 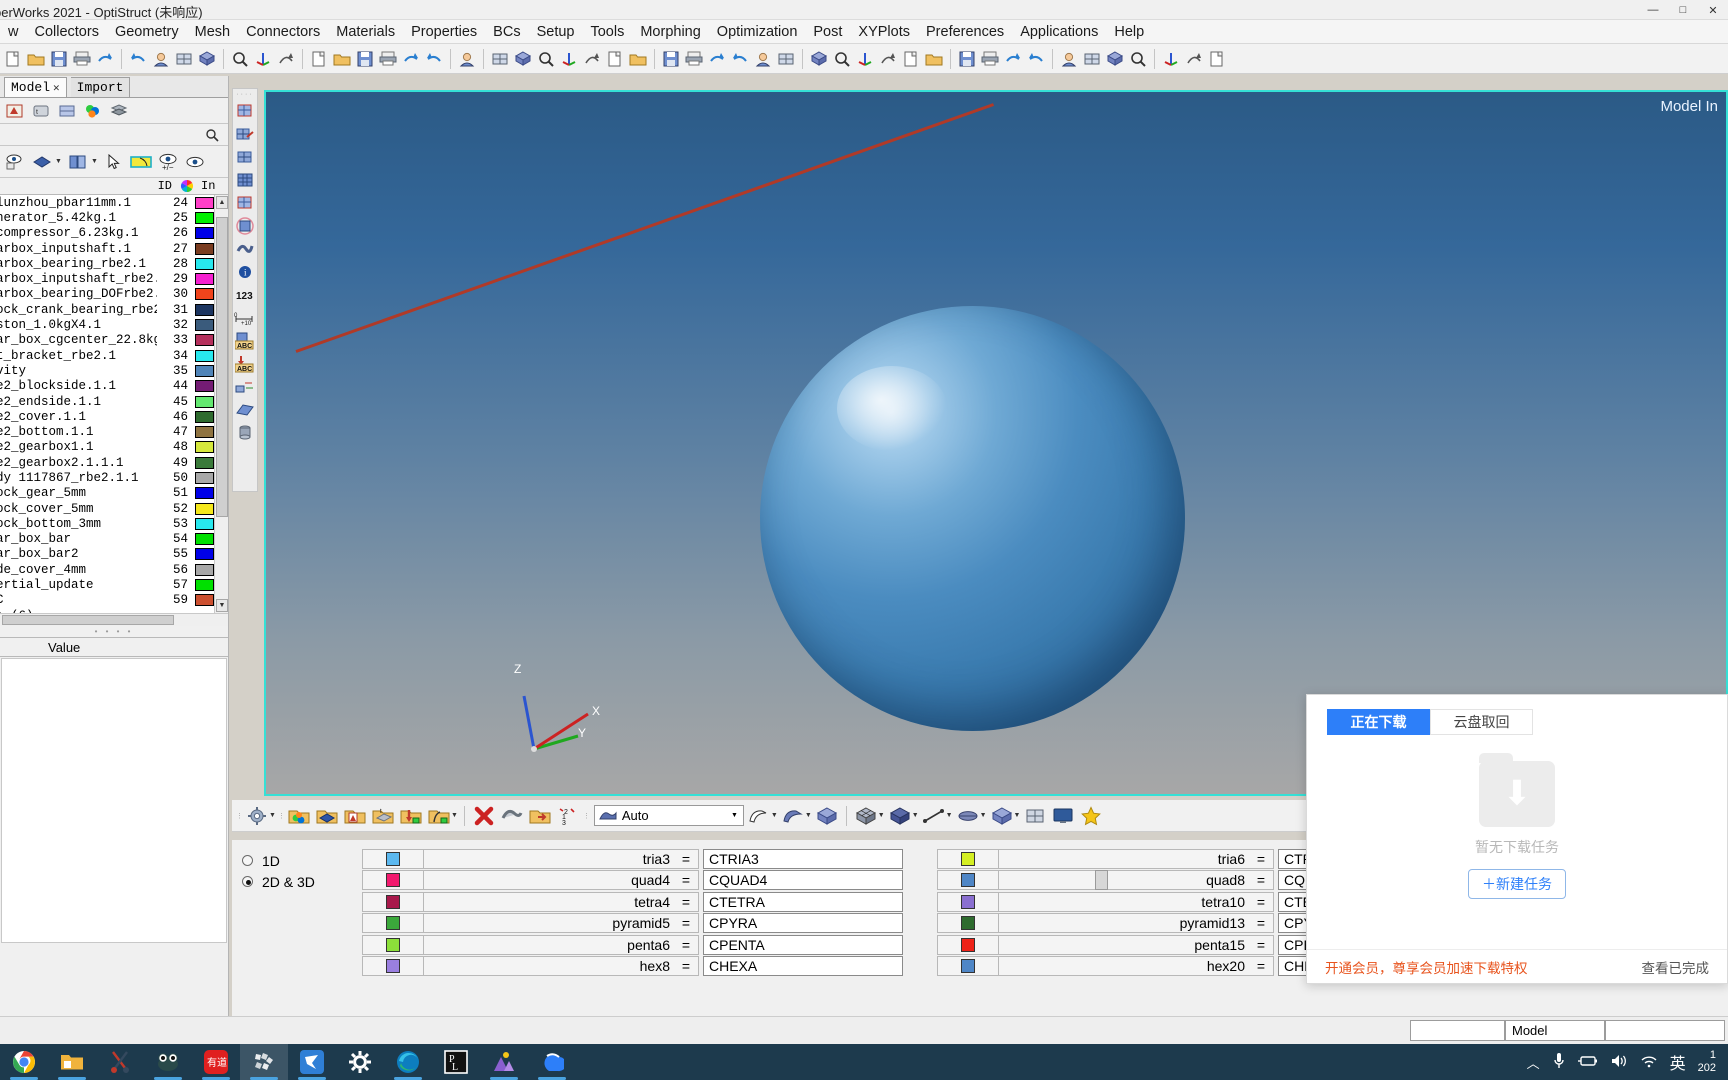 What do you see at coordinates (239, 816) in the screenshot?
I see `toolbar-grip: ⋮` at bounding box center [239, 816].